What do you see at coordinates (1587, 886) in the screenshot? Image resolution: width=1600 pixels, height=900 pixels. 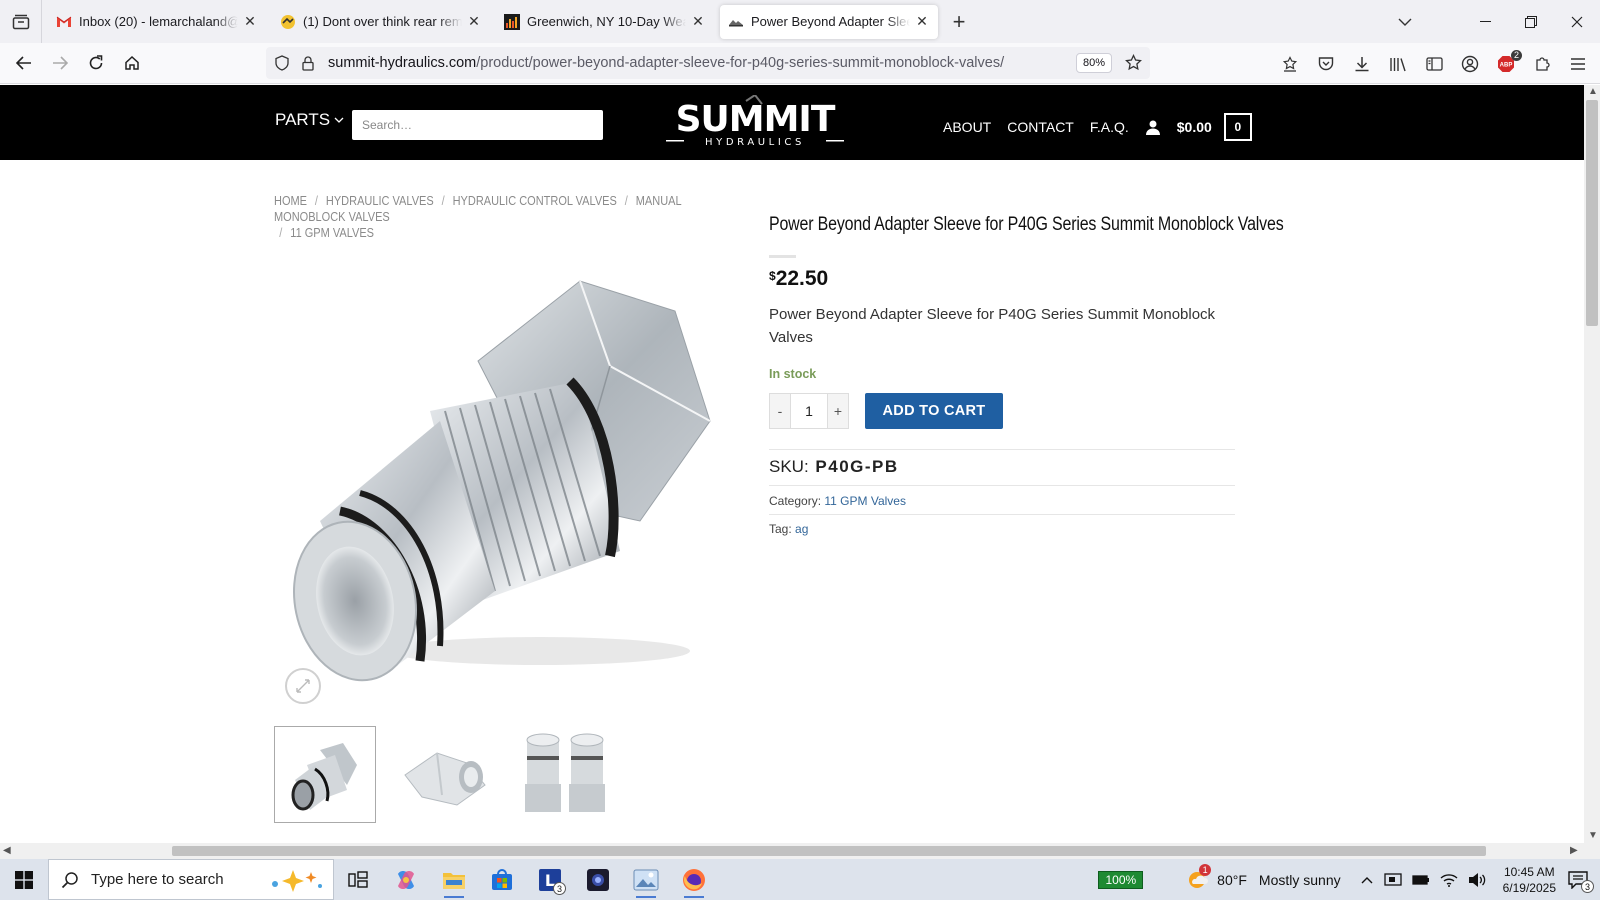 I see `notification-count: 3` at bounding box center [1587, 886].